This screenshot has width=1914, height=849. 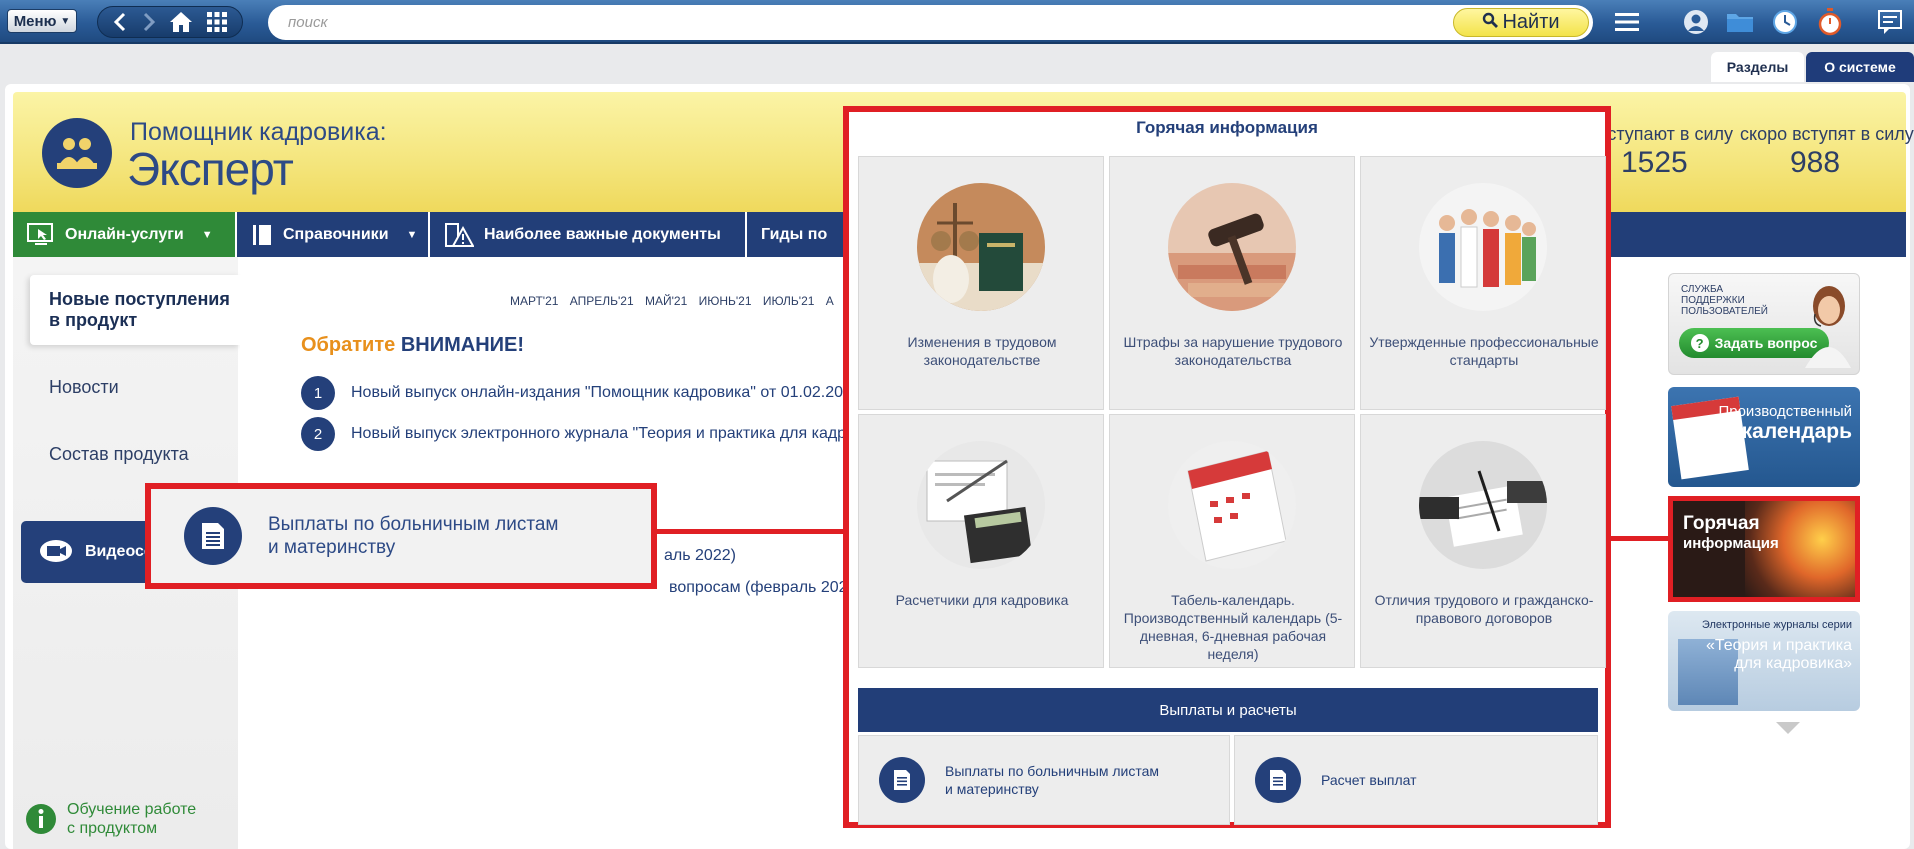 What do you see at coordinates (753, 531) in the screenshot?
I see `callout-connector` at bounding box center [753, 531].